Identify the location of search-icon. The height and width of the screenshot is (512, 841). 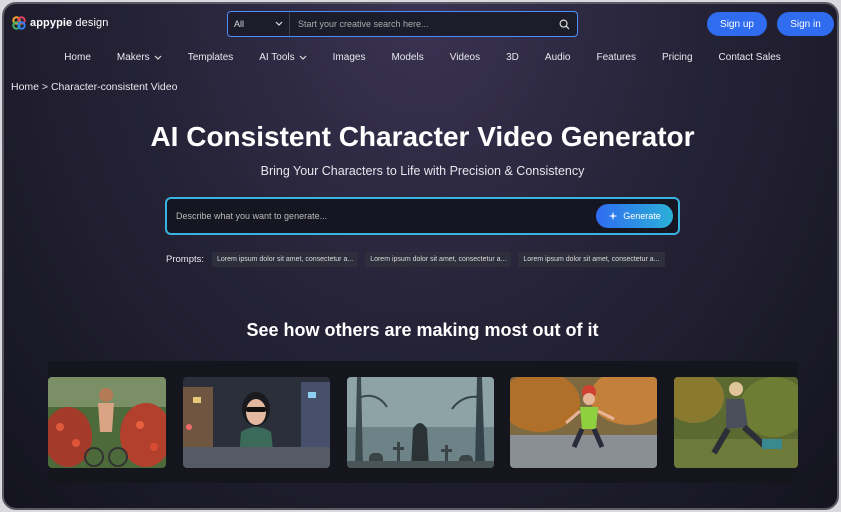
(564, 24).